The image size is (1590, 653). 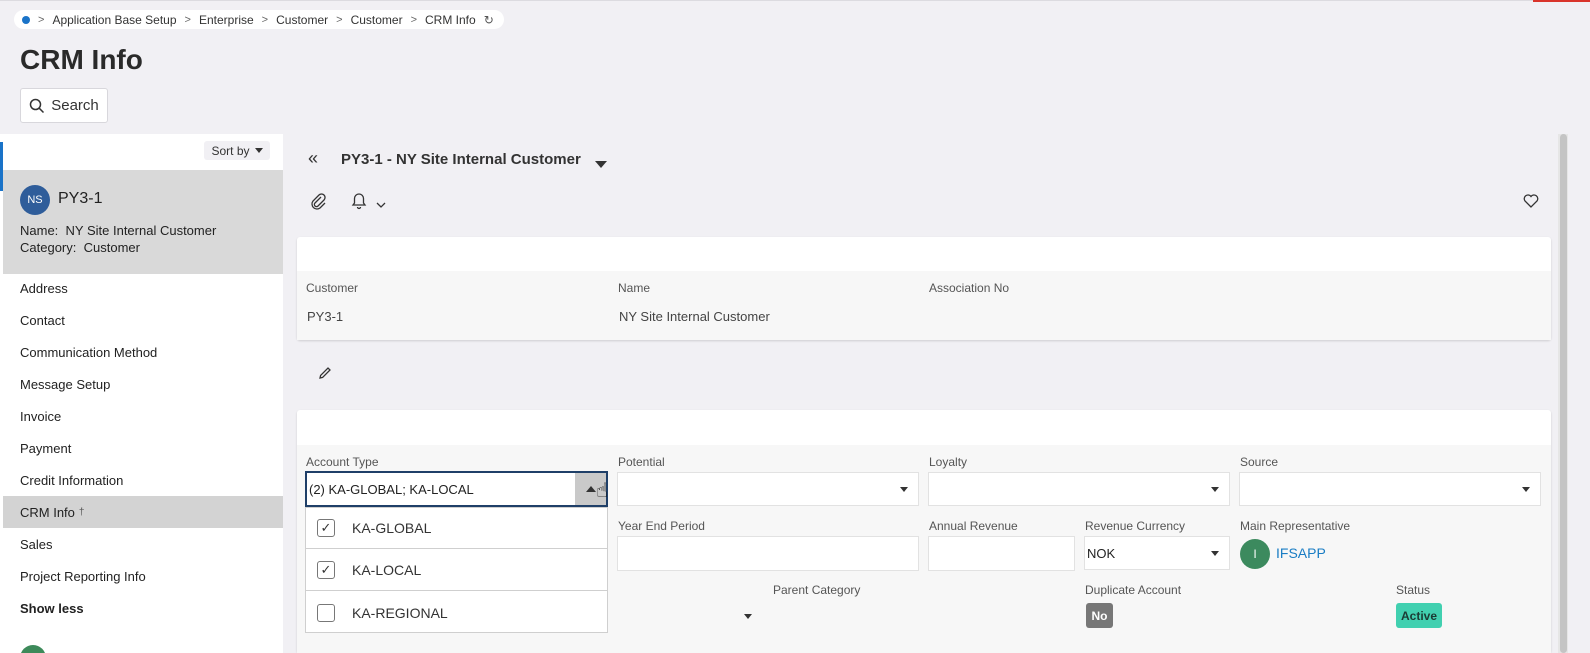 I want to click on chevron-down-icon, so click(x=381, y=206).